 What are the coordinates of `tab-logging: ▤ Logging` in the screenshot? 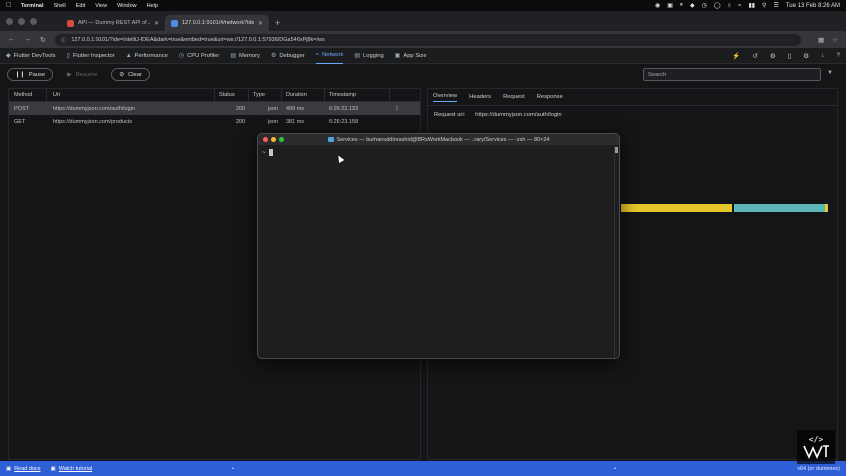 It's located at (368, 56).